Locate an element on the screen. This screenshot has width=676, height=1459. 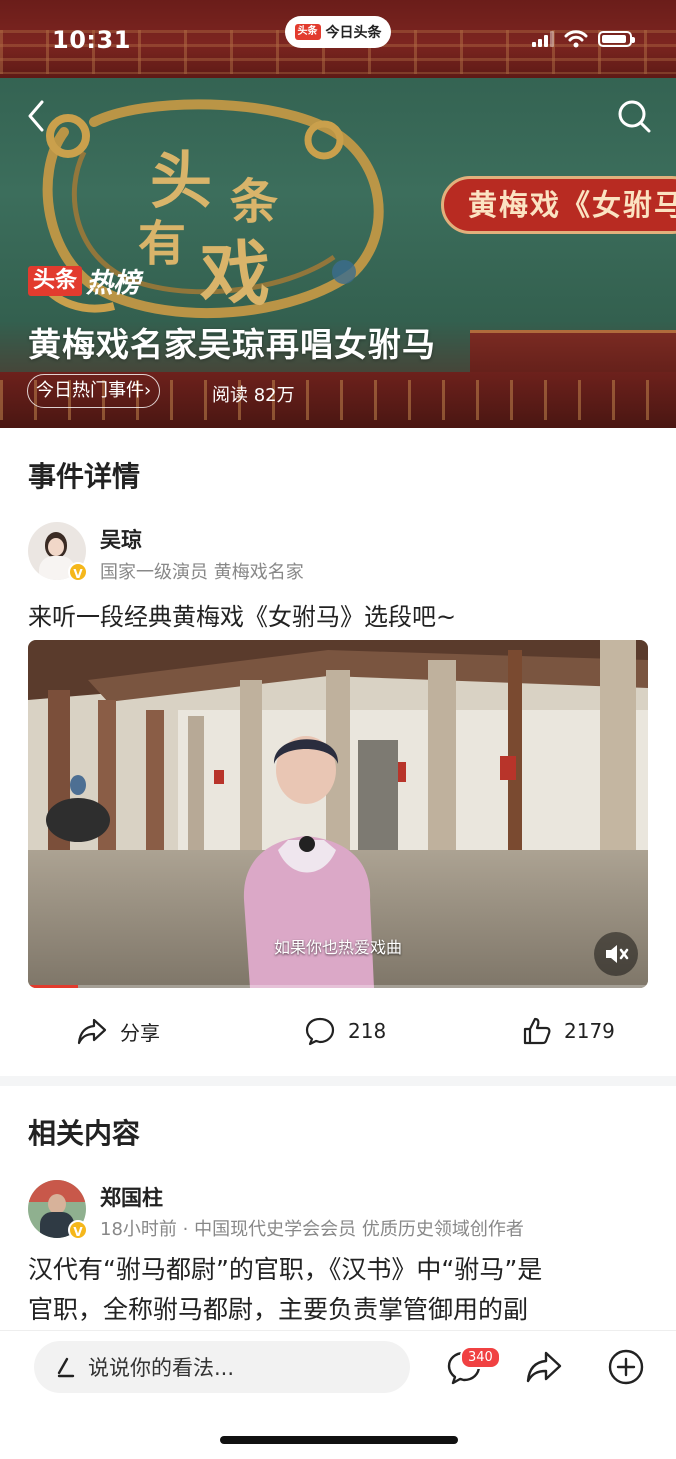
like-count: 2179 is located at coordinates (589, 1031).